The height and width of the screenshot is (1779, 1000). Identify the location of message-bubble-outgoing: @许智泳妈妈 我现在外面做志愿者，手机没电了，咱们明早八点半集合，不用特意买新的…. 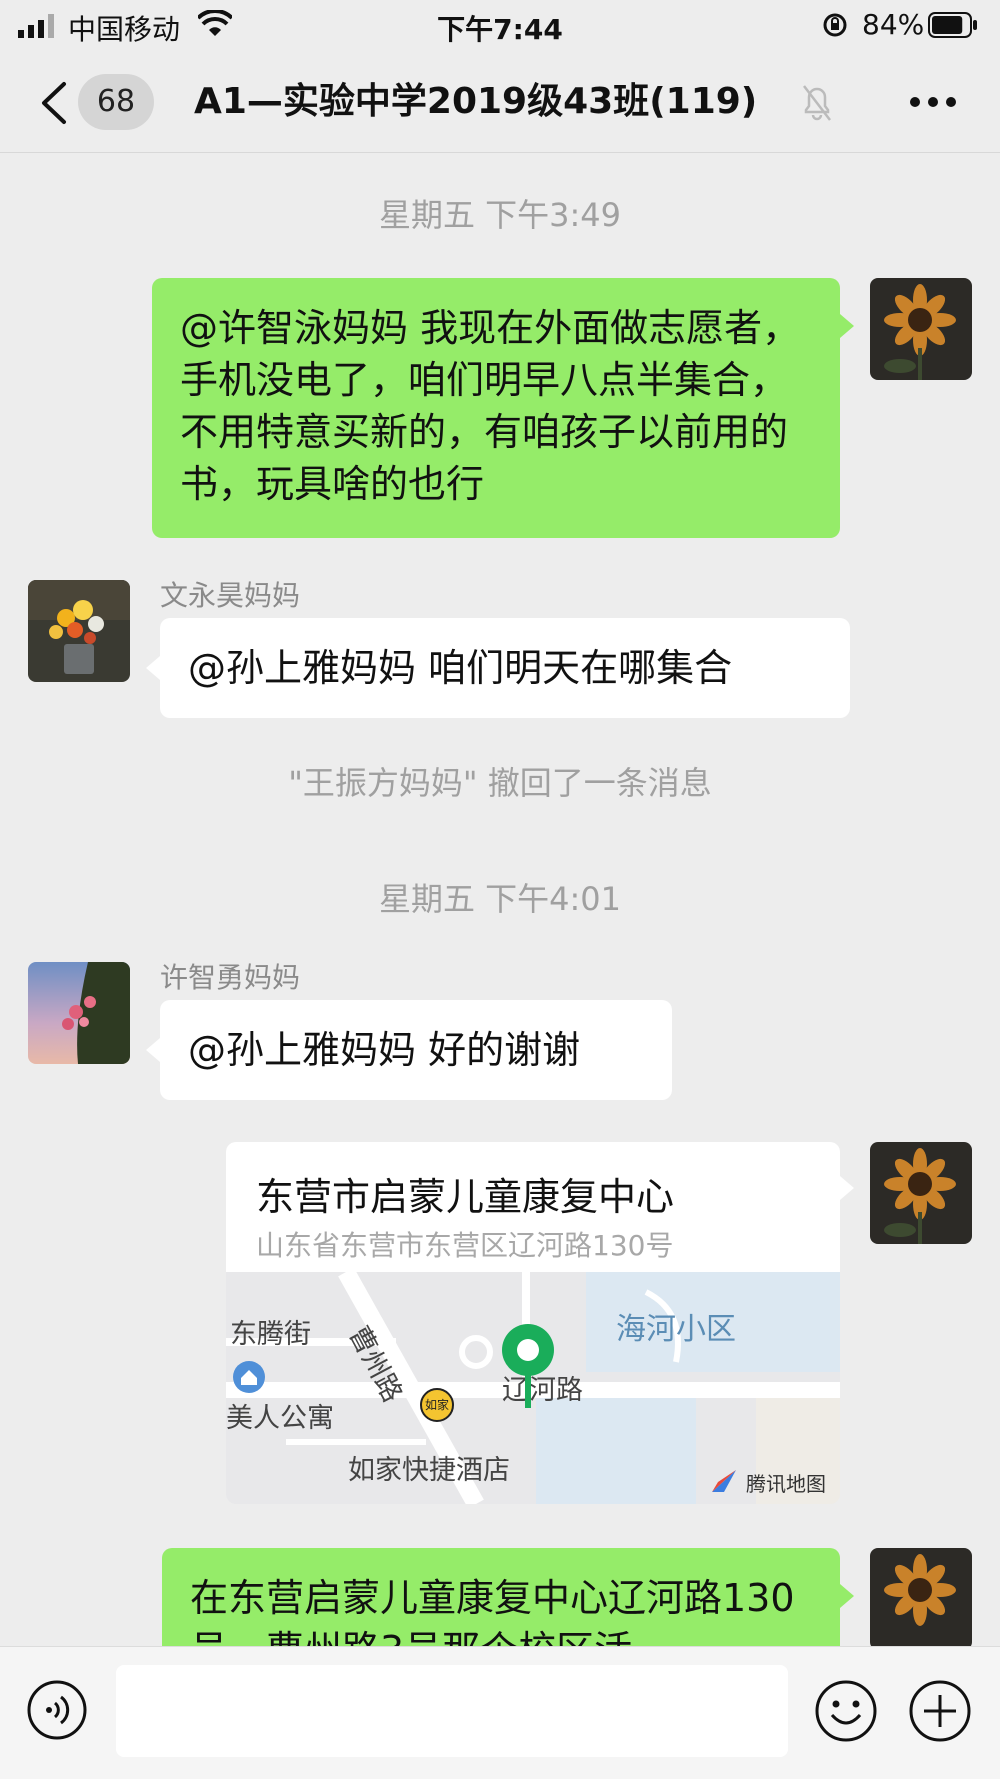
(496, 408).